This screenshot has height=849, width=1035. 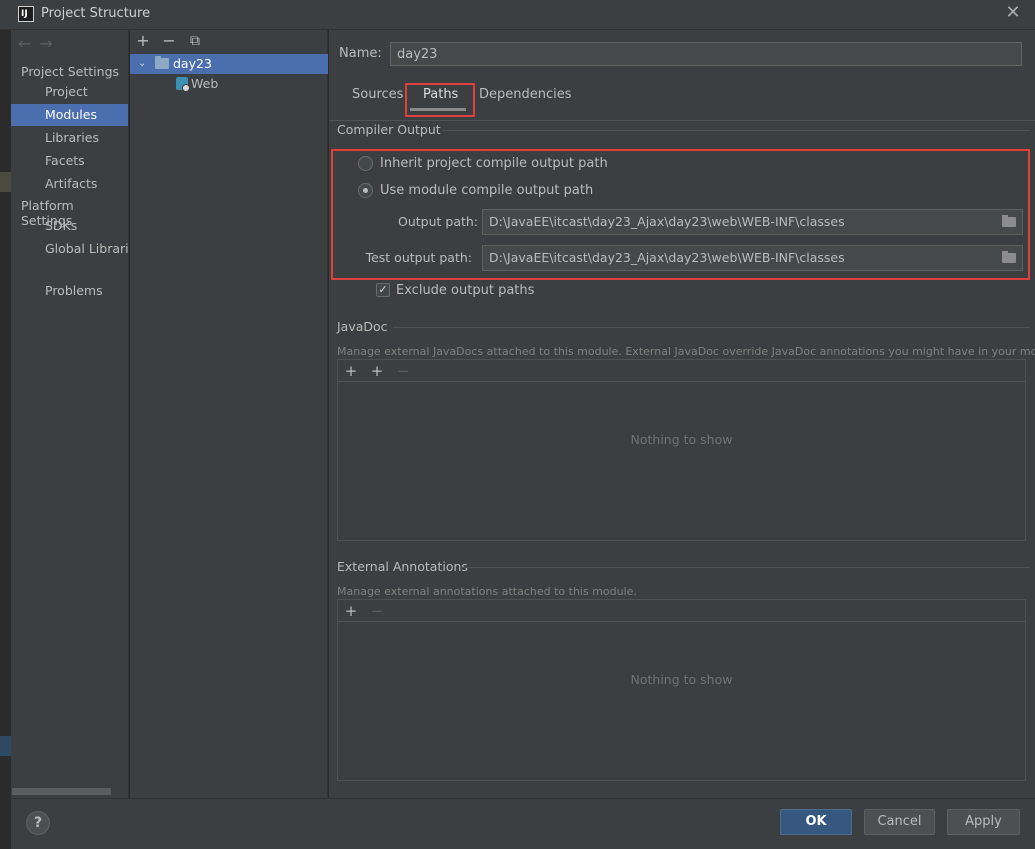 I want to click on background-window-edge, so click(x=5, y=439).